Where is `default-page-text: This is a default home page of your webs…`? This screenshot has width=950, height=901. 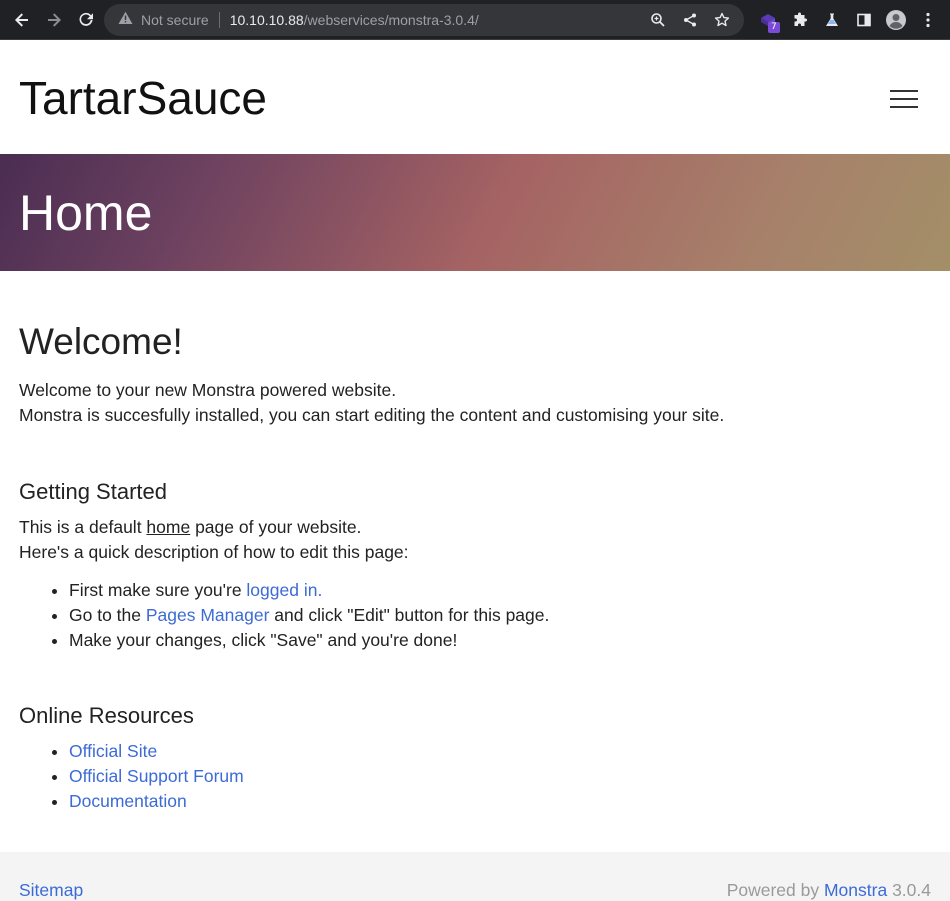 default-page-text: This is a default home page of your webs… is located at coordinates (475, 527).